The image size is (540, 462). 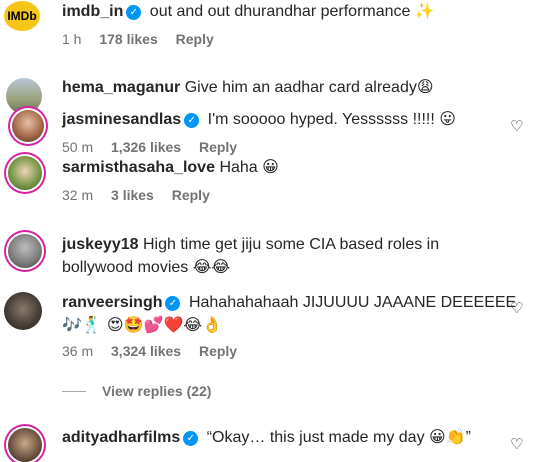 I want to click on weary-emoji: 😩, so click(x=425, y=86).